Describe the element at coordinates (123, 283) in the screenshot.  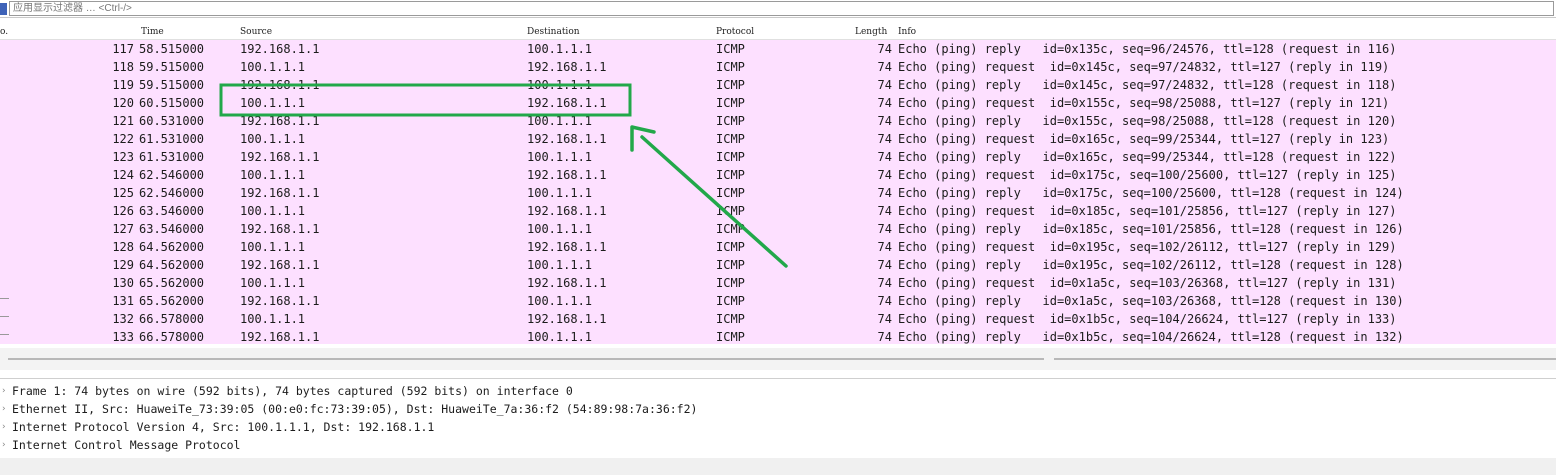
I see `packet-number: 130` at that location.